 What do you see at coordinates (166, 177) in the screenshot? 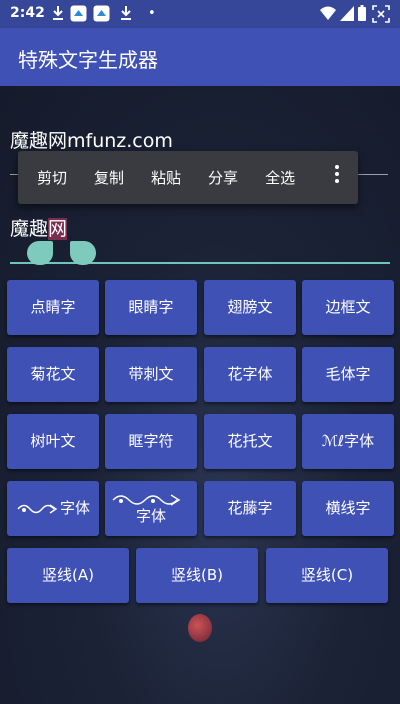
I see `menu-item-paste: 粘贴` at bounding box center [166, 177].